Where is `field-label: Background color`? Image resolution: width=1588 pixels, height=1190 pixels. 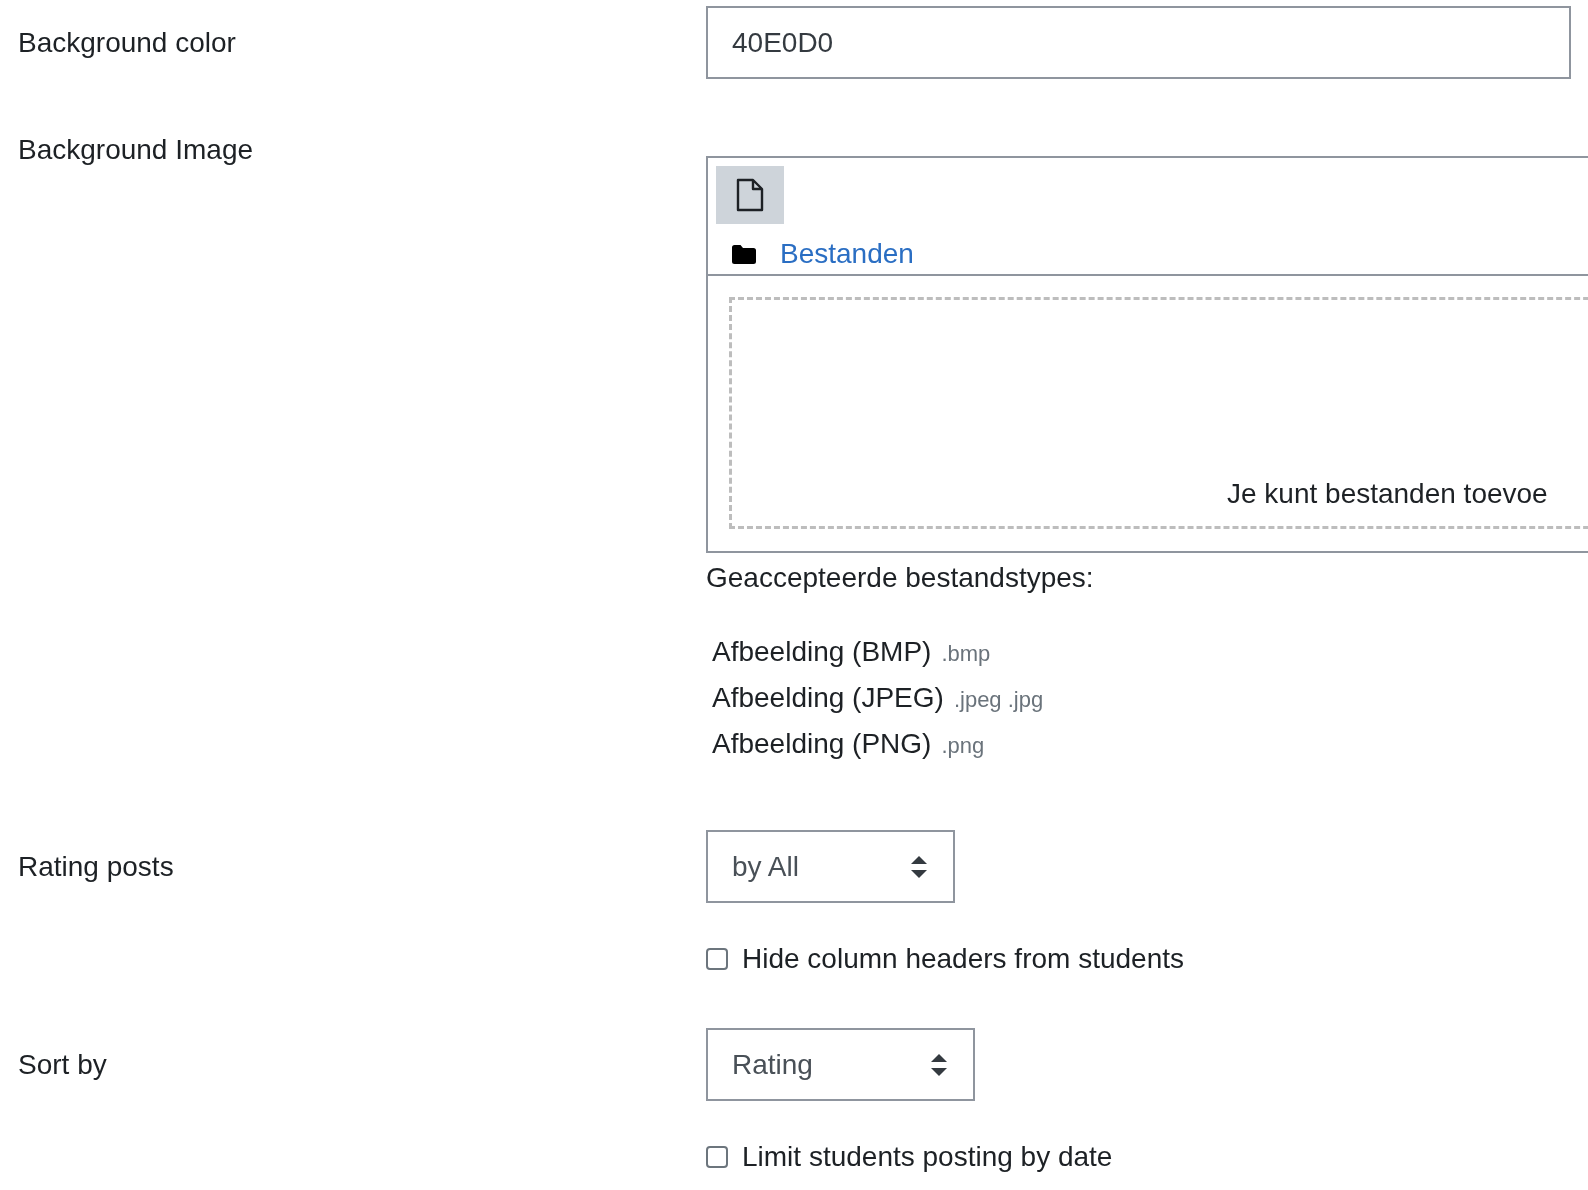 field-label: Background color is located at coordinates (127, 43).